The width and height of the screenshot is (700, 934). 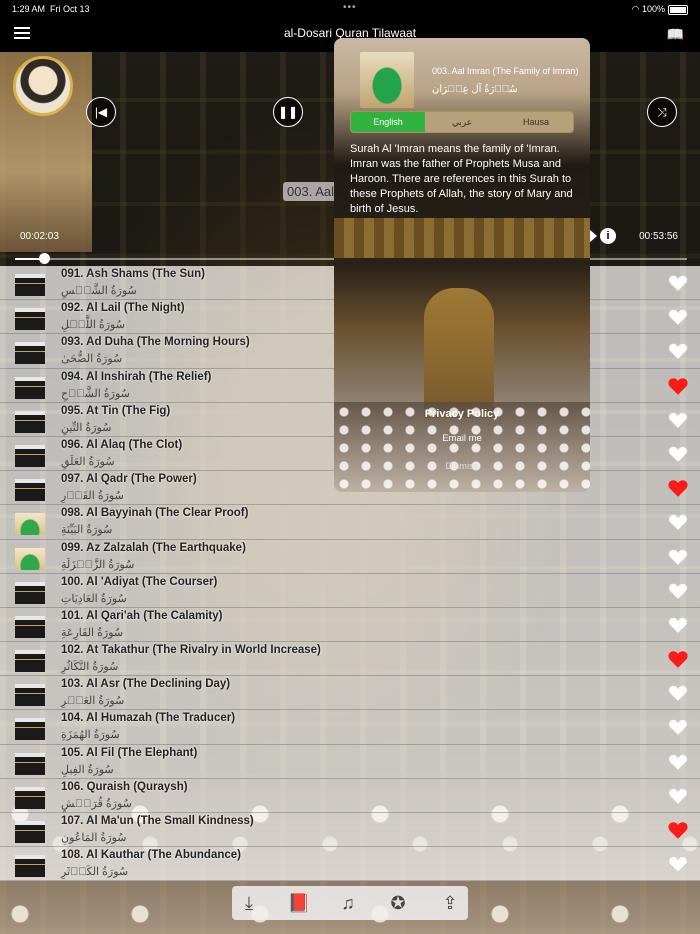 I want to click on play-icon, so click(x=593, y=236).